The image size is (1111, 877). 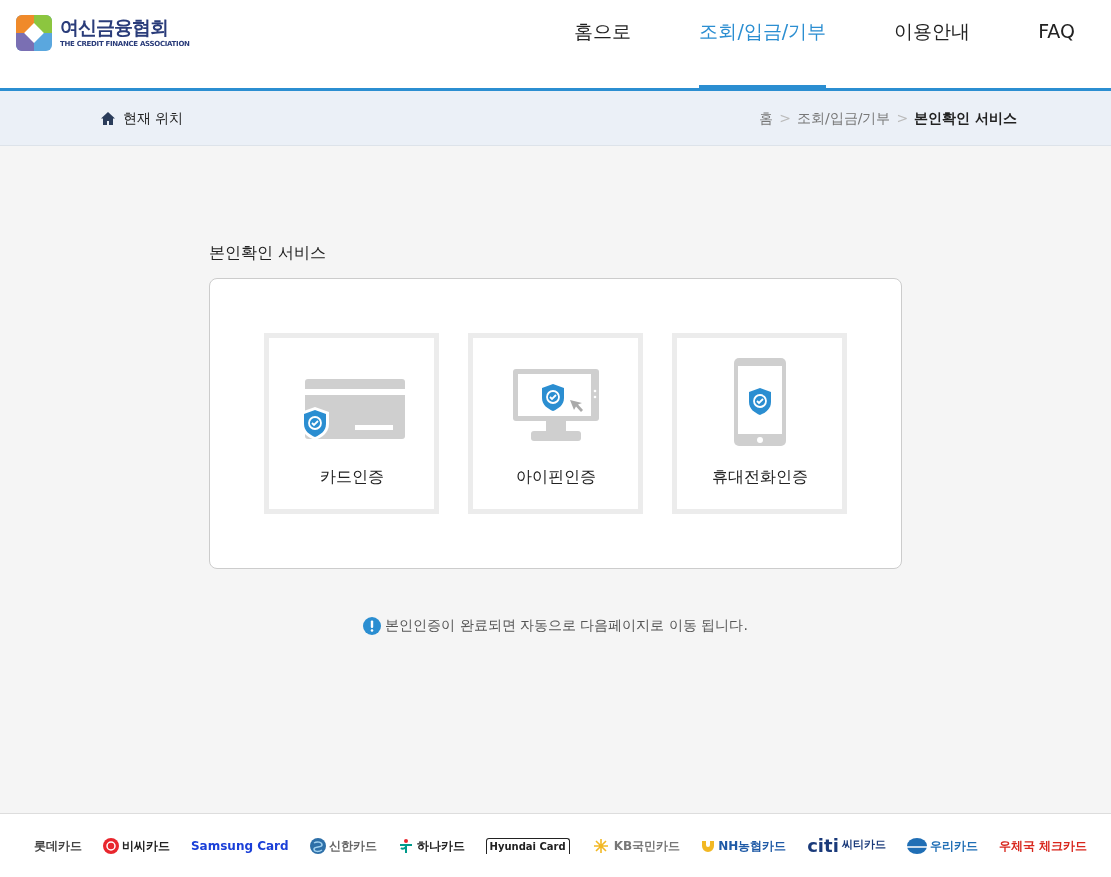 What do you see at coordinates (766, 118) in the screenshot?
I see `breadcrumb-link: 홈` at bounding box center [766, 118].